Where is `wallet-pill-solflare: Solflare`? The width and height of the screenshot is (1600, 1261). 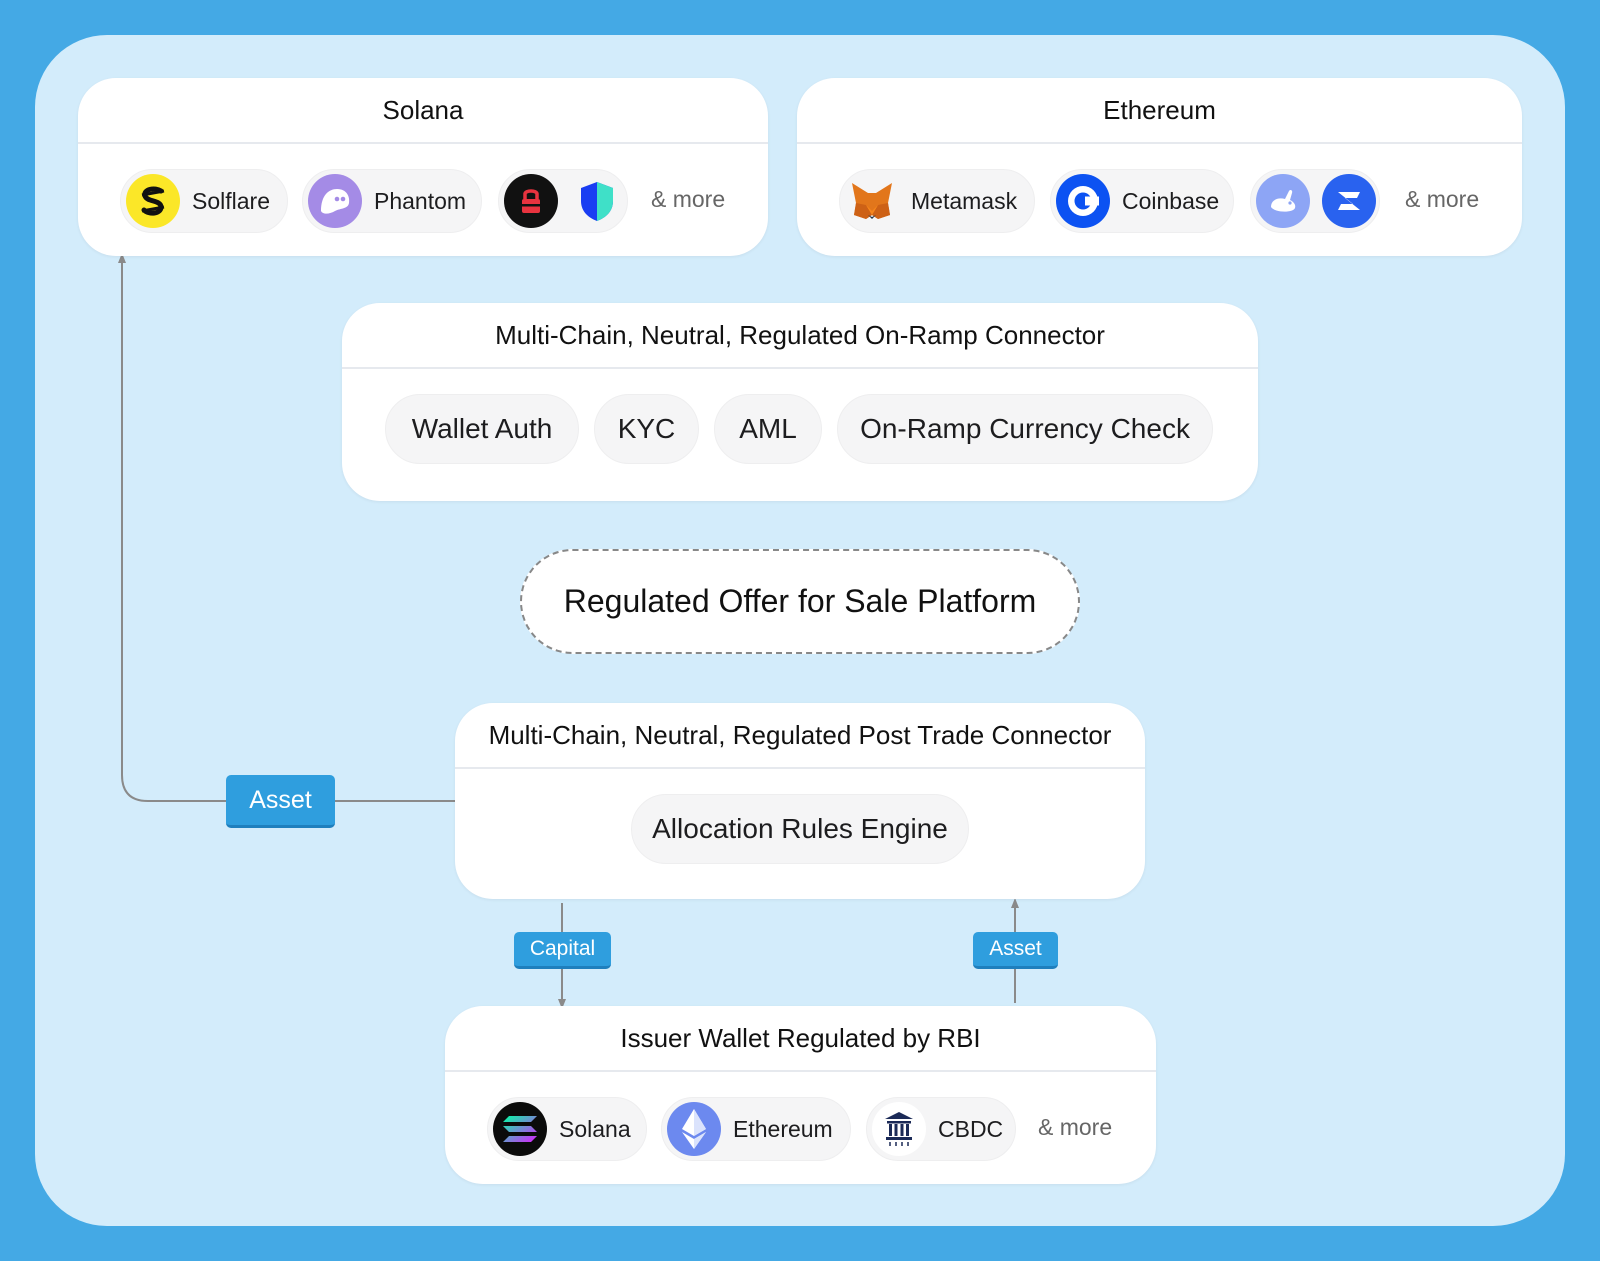 wallet-pill-solflare: Solflare is located at coordinates (204, 201).